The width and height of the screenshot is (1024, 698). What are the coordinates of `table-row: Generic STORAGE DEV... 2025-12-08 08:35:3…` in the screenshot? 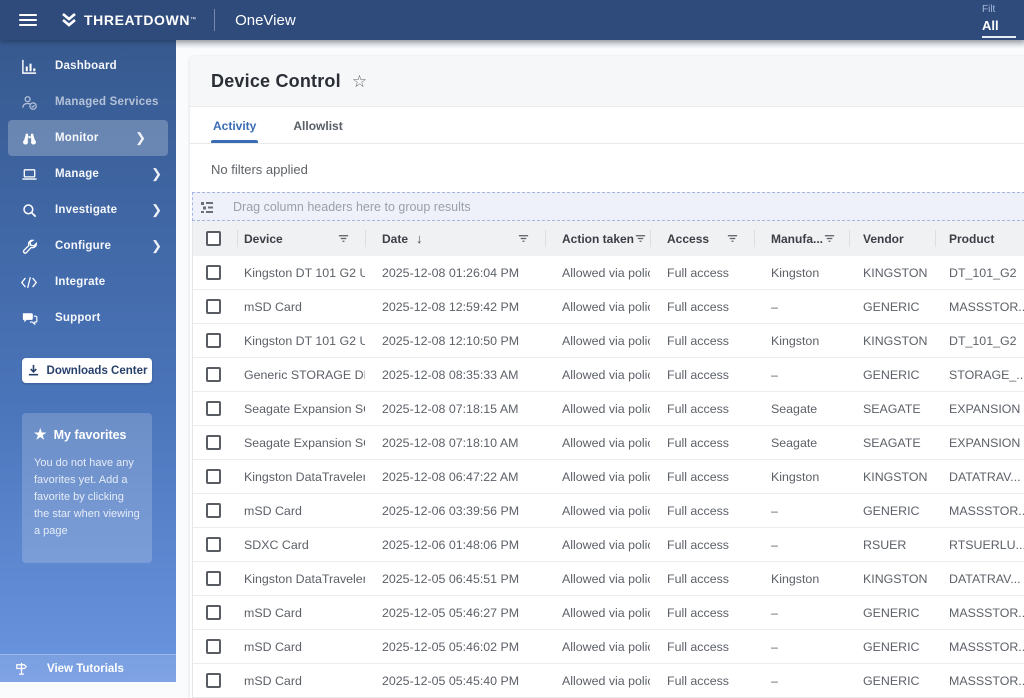 It's located at (608, 375).